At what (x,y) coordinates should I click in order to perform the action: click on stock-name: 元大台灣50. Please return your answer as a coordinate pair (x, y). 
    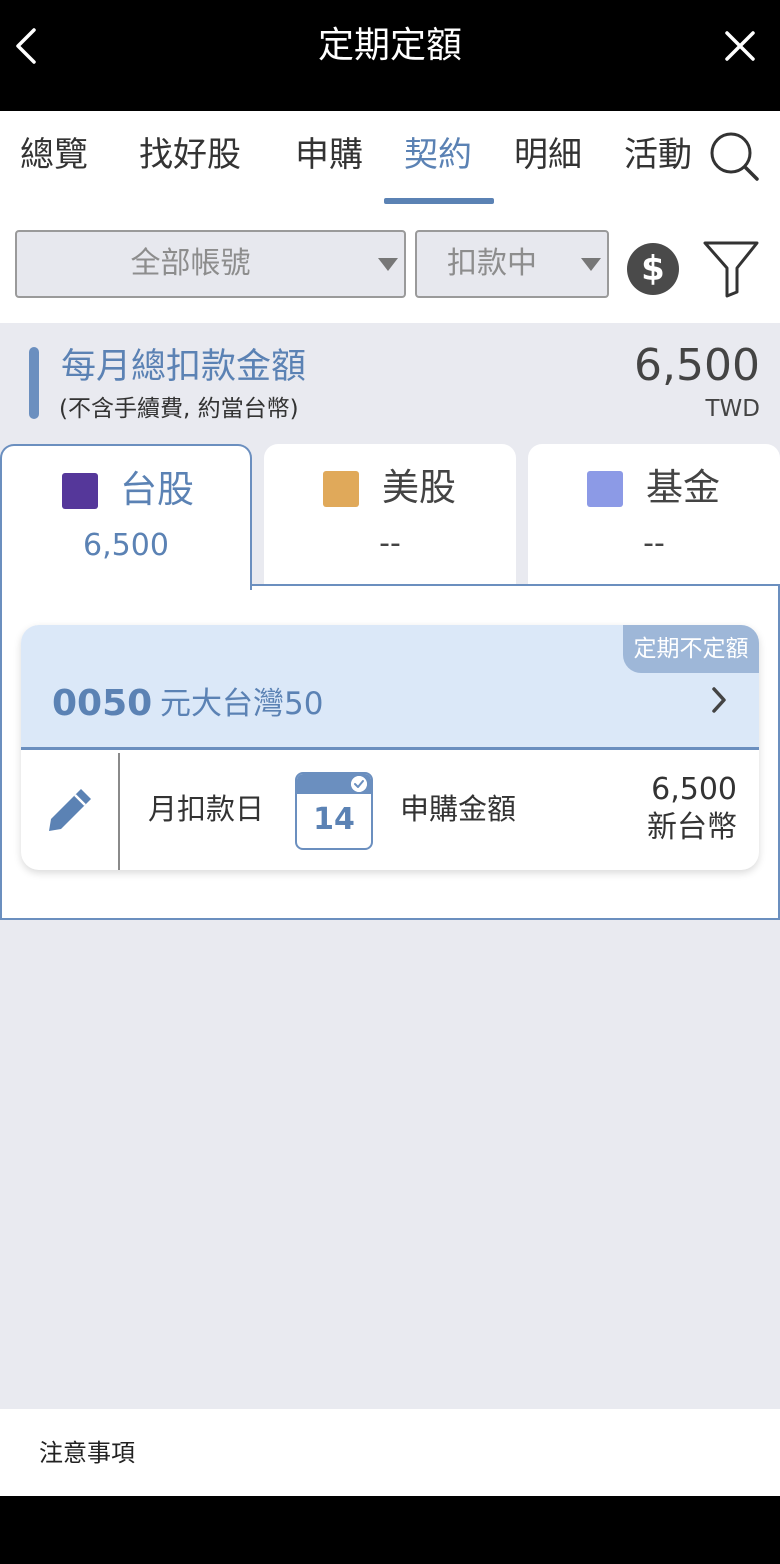
    Looking at the image, I should click on (242, 704).